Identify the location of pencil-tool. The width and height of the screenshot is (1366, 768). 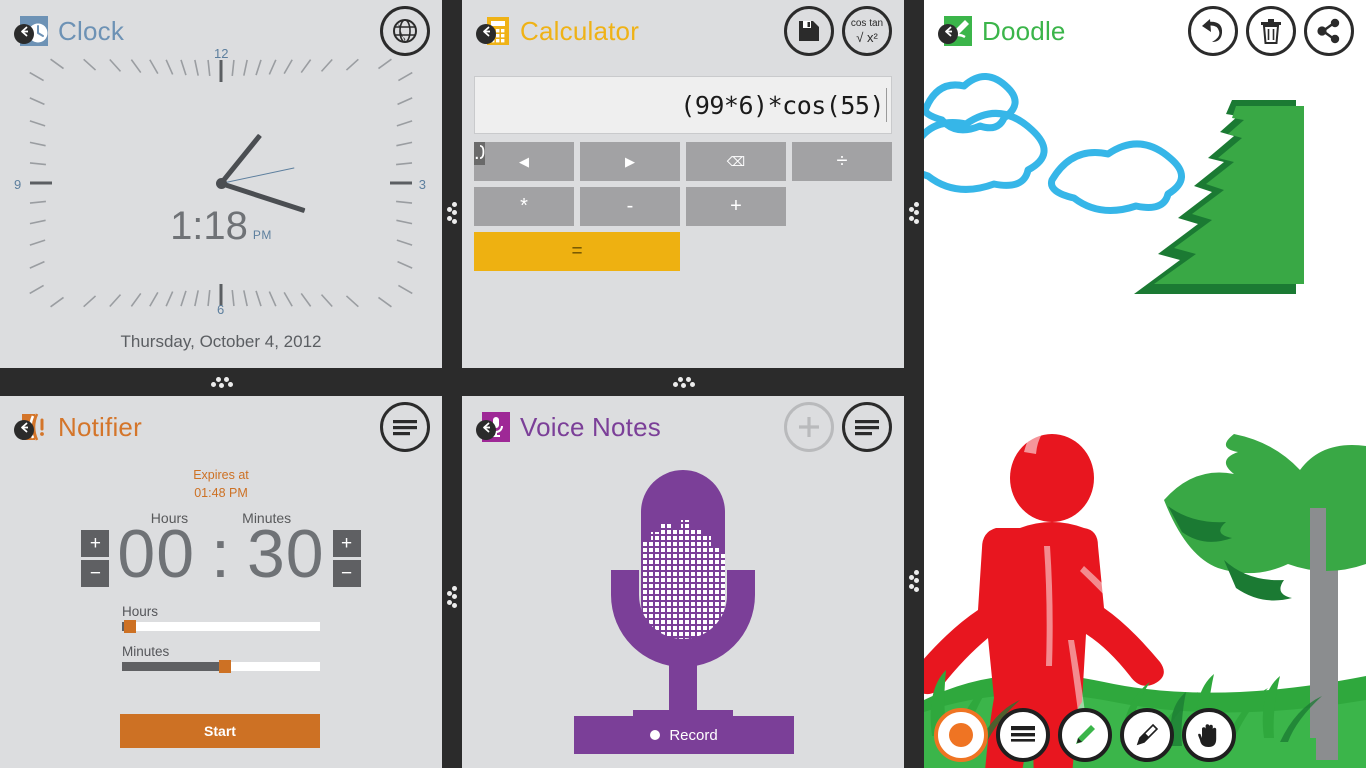
(1085, 735).